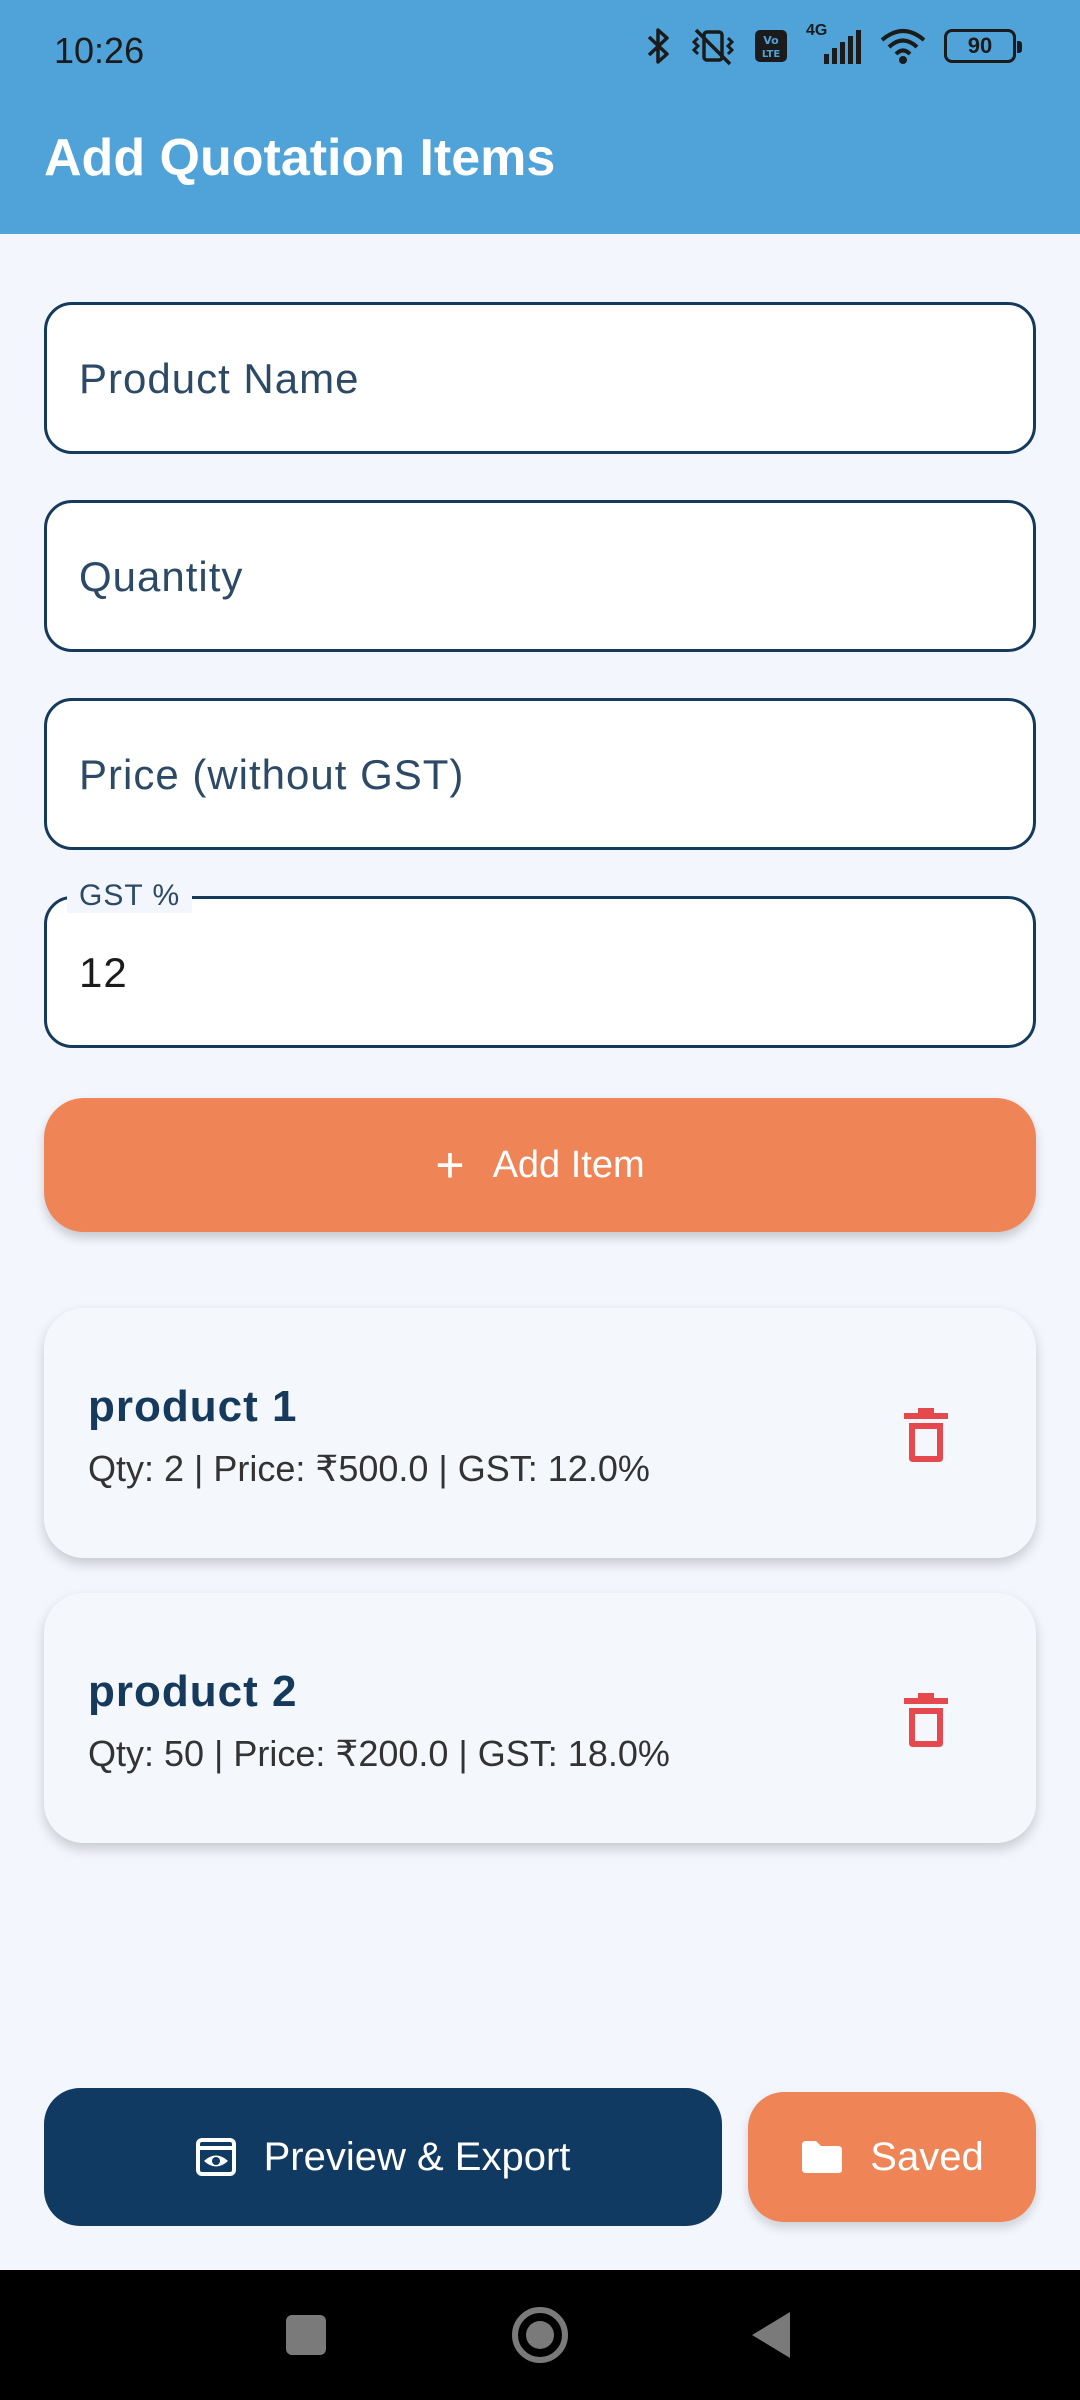  I want to click on plus-icon: +, so click(450, 1165).